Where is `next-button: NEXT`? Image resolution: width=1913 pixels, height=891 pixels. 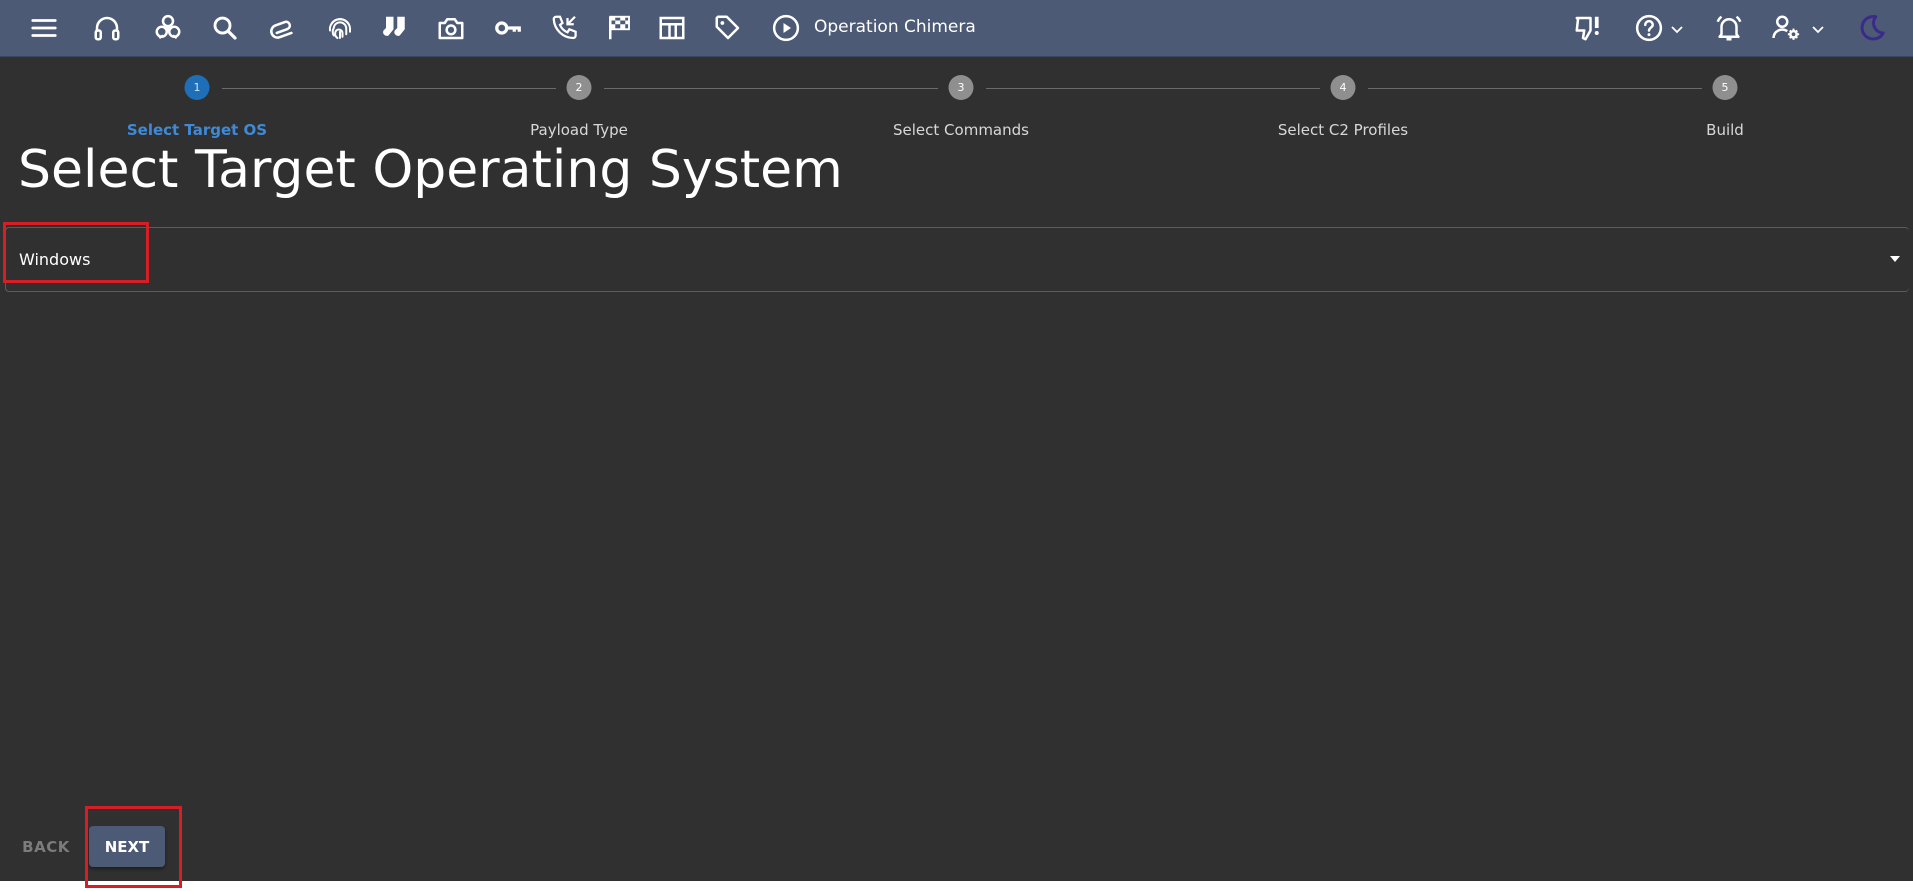
next-button: NEXT is located at coordinates (127, 846).